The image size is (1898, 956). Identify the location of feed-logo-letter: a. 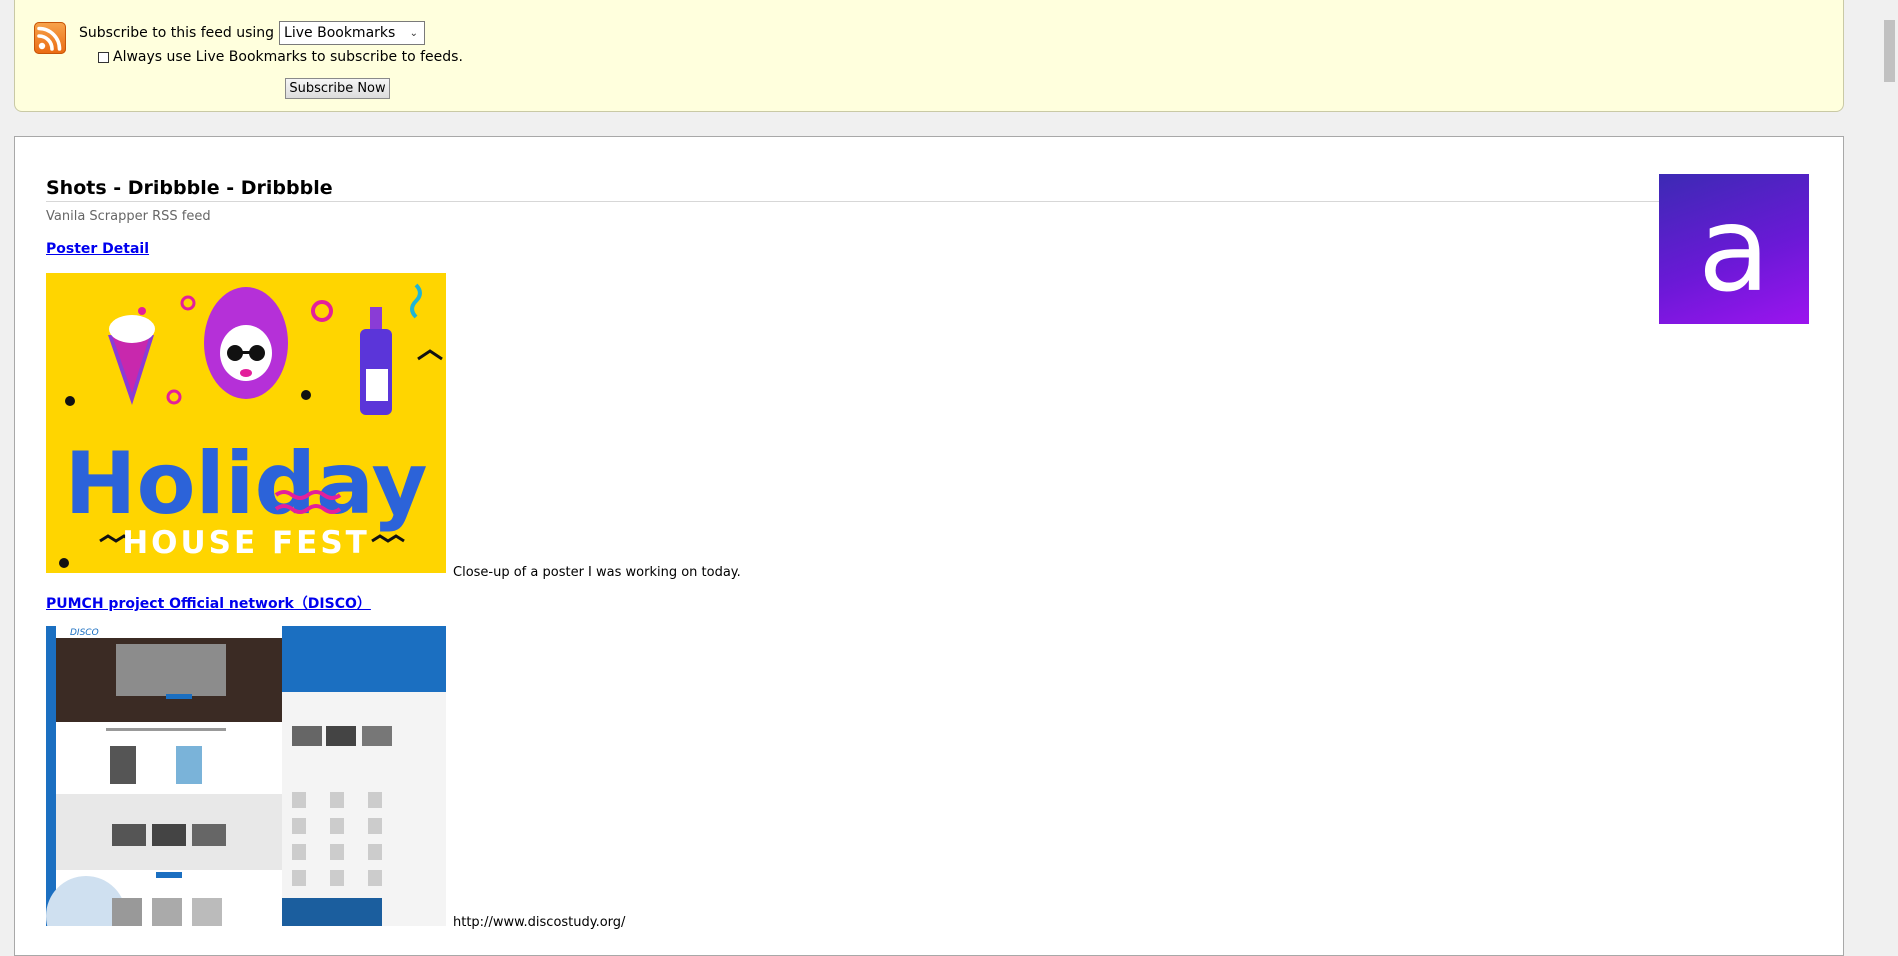
(1734, 249).